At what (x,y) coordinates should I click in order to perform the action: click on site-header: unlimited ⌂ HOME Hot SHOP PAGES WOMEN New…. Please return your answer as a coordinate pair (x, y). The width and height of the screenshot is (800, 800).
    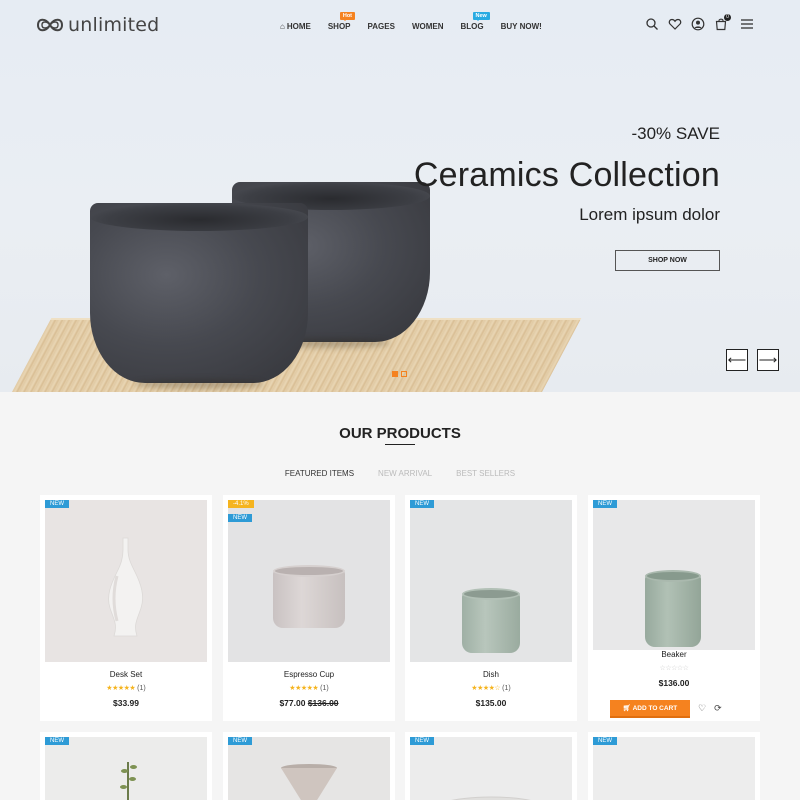
    Looking at the image, I should click on (400, 26).